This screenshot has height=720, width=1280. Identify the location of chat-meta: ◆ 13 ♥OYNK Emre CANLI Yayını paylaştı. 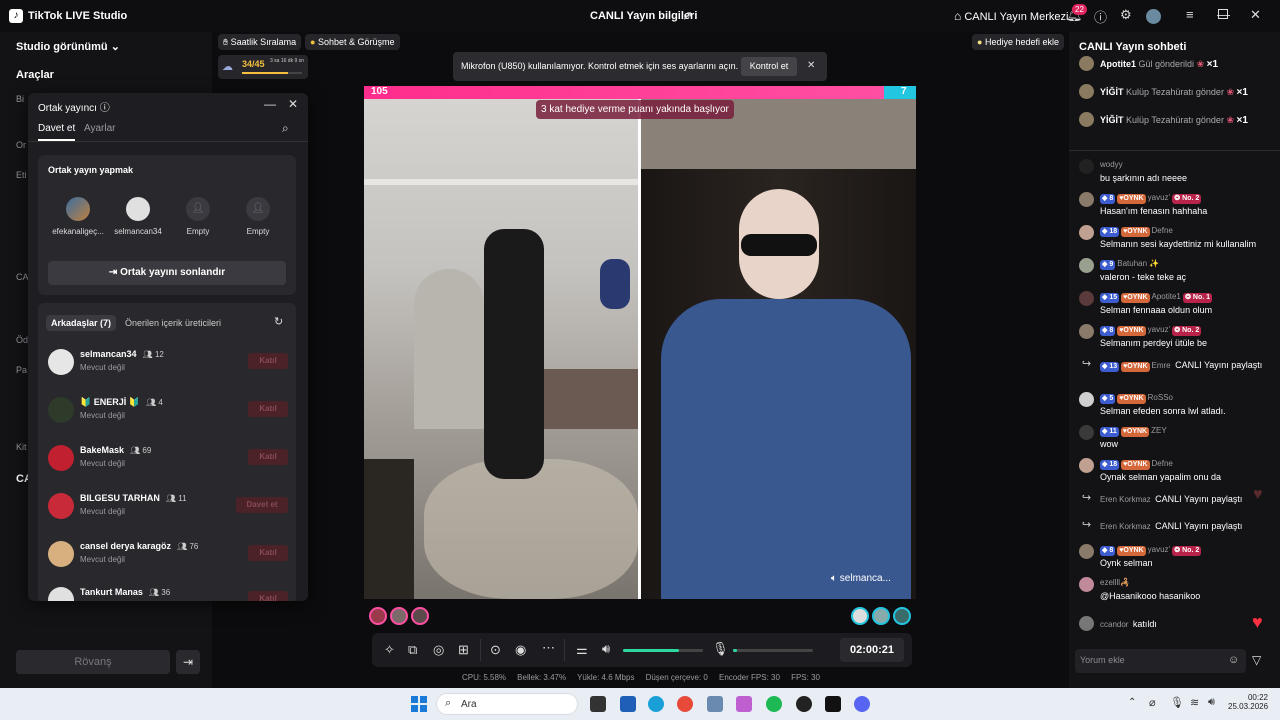
(1181, 366).